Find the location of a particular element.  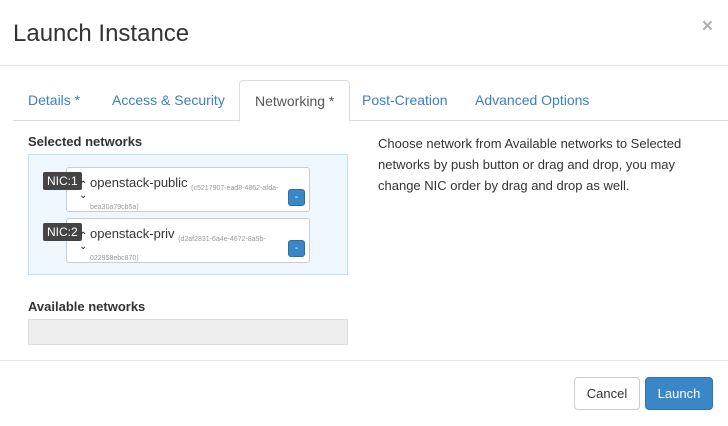

selected-networks-label: Selected networks is located at coordinates (85, 141).